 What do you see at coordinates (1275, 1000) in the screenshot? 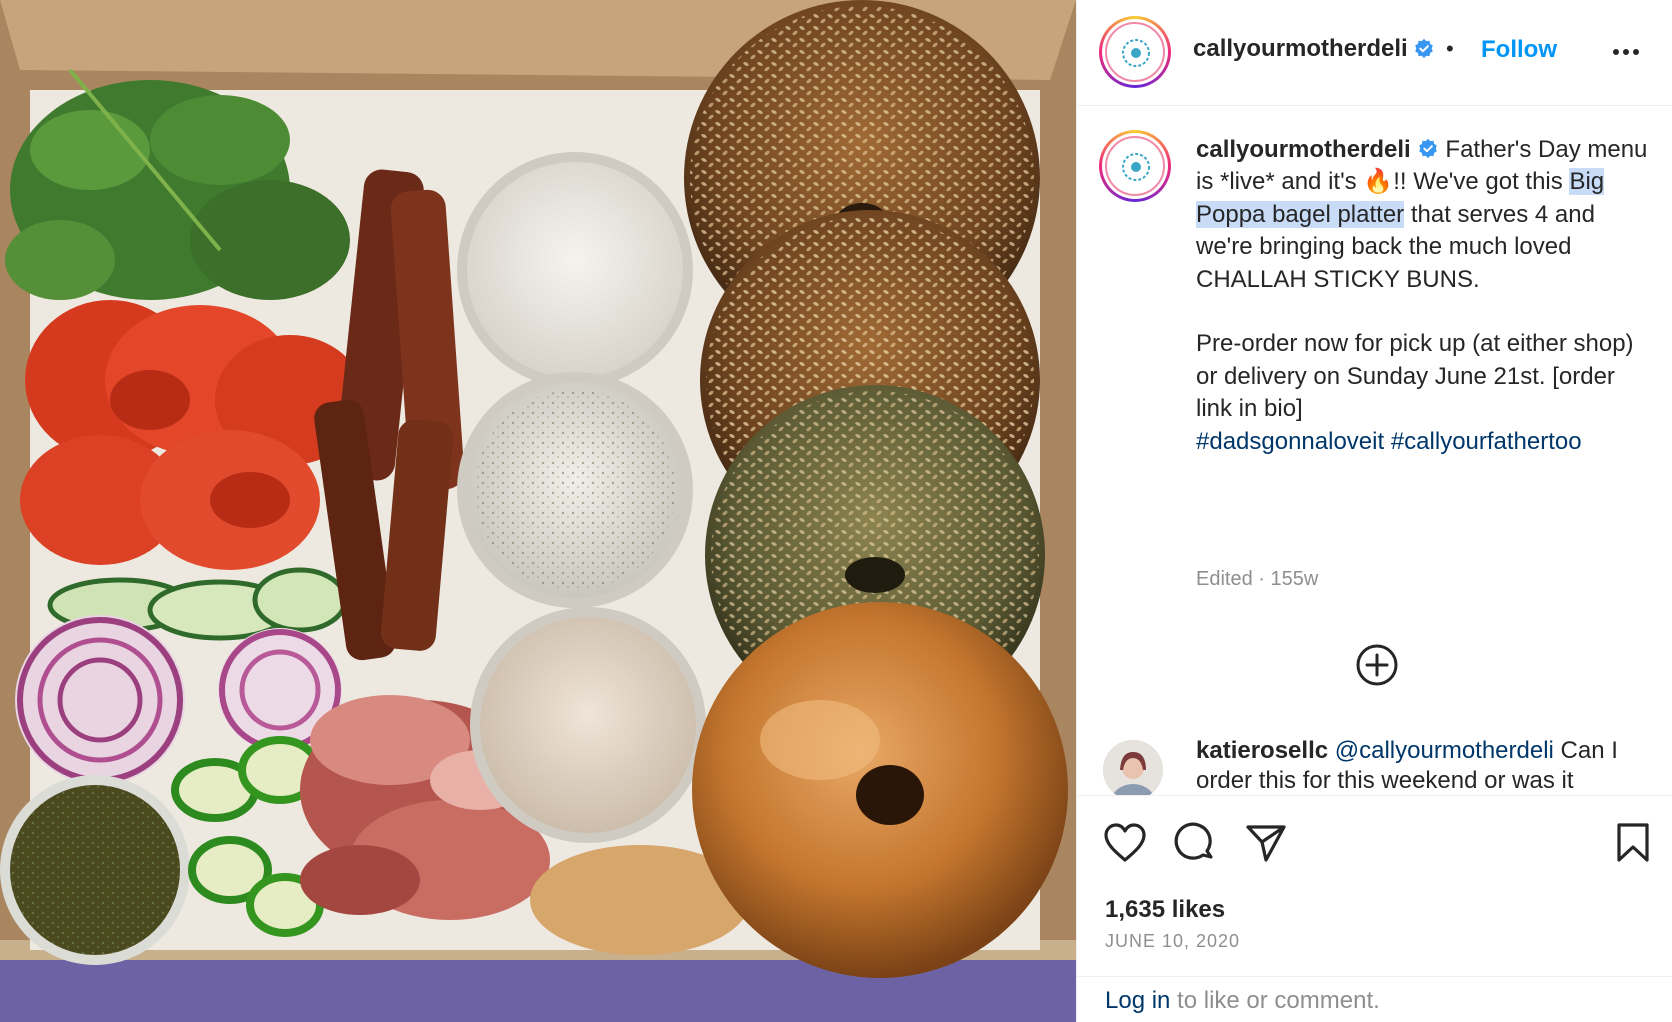
I see `login-rest: to like or comment.` at bounding box center [1275, 1000].